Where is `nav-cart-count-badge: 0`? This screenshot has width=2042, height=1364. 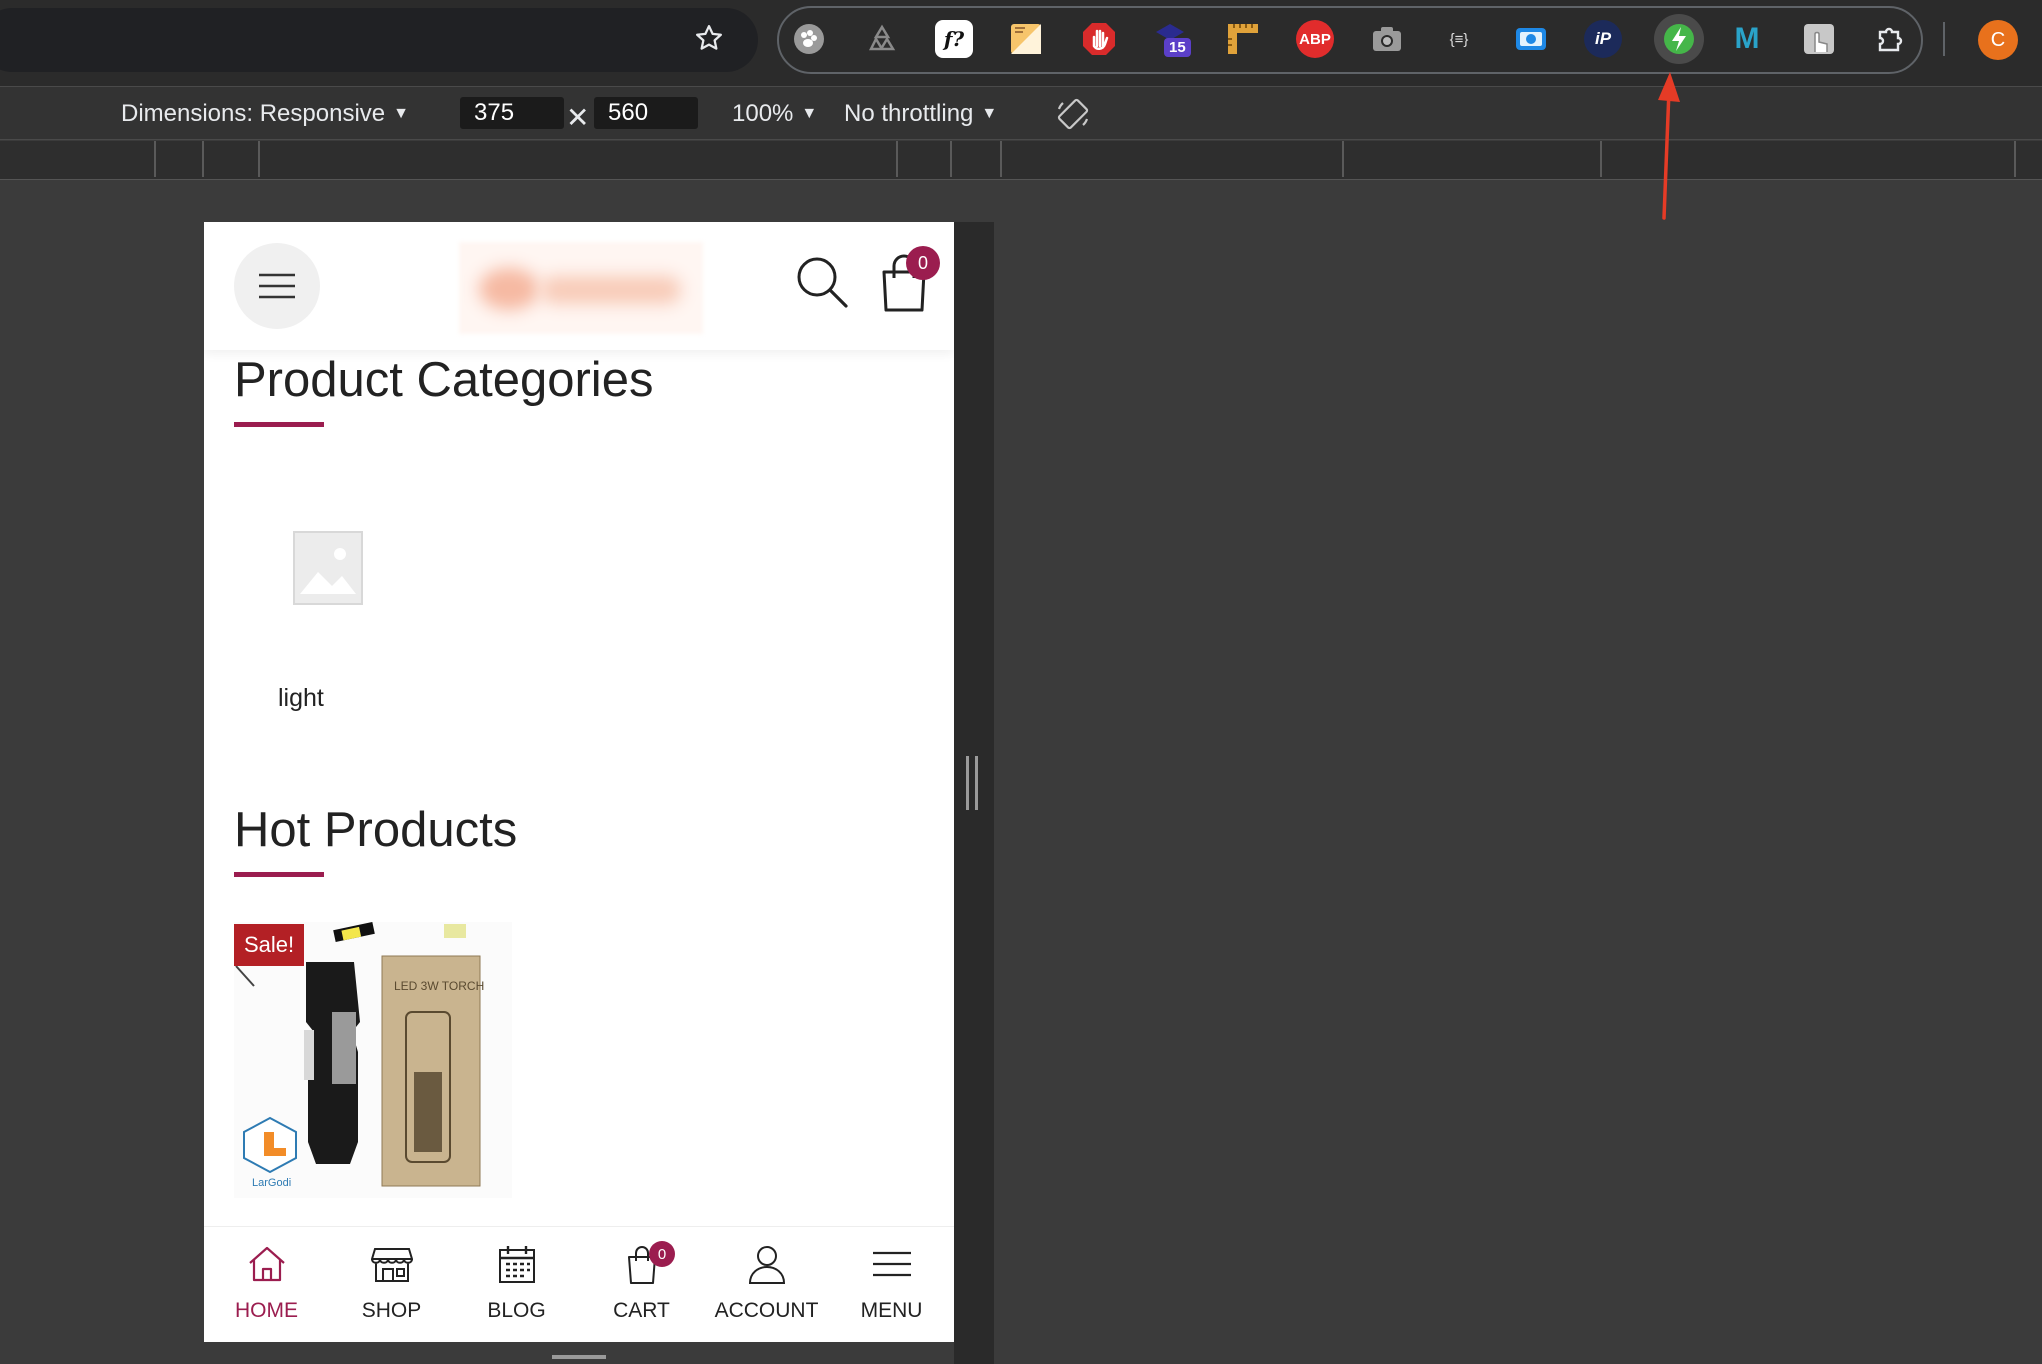 nav-cart-count-badge: 0 is located at coordinates (662, 1254).